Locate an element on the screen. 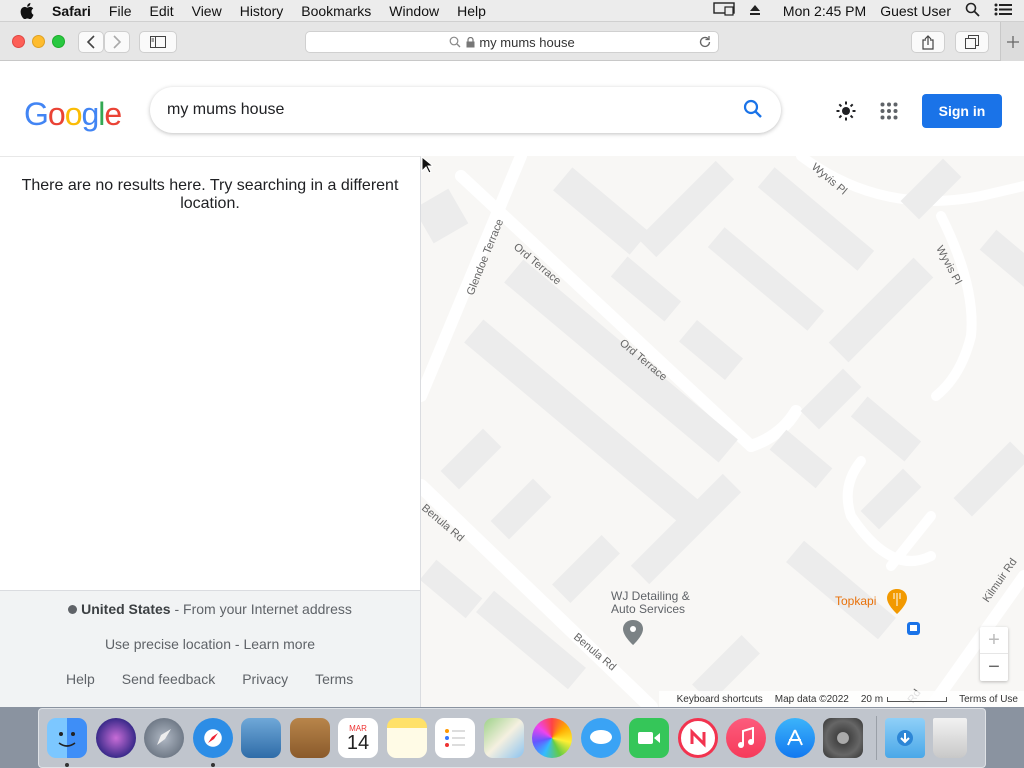 The height and width of the screenshot is (768, 1024). menu-safari: Safari is located at coordinates (71, 11).